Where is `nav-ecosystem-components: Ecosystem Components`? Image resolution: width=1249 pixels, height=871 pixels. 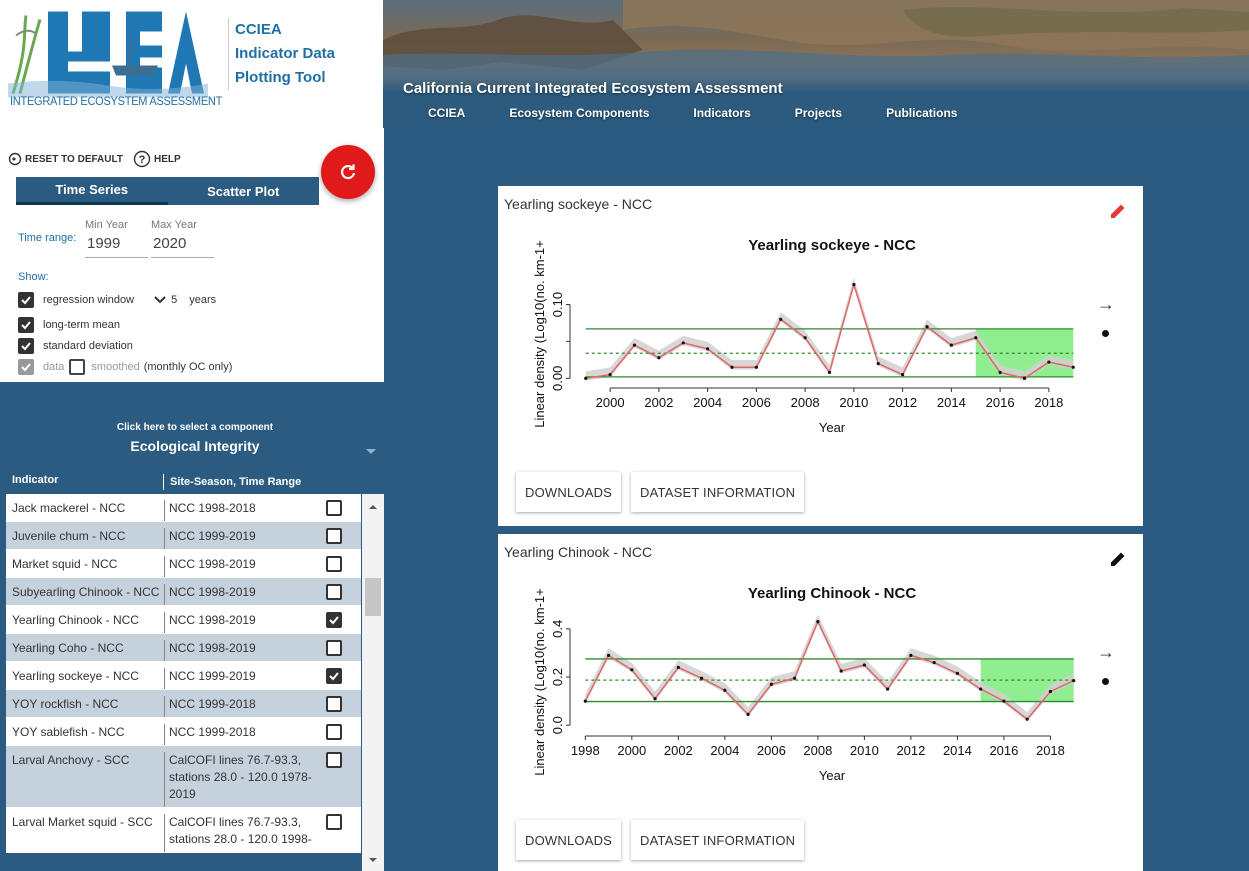
nav-ecosystem-components: Ecosystem Components is located at coordinates (579, 113).